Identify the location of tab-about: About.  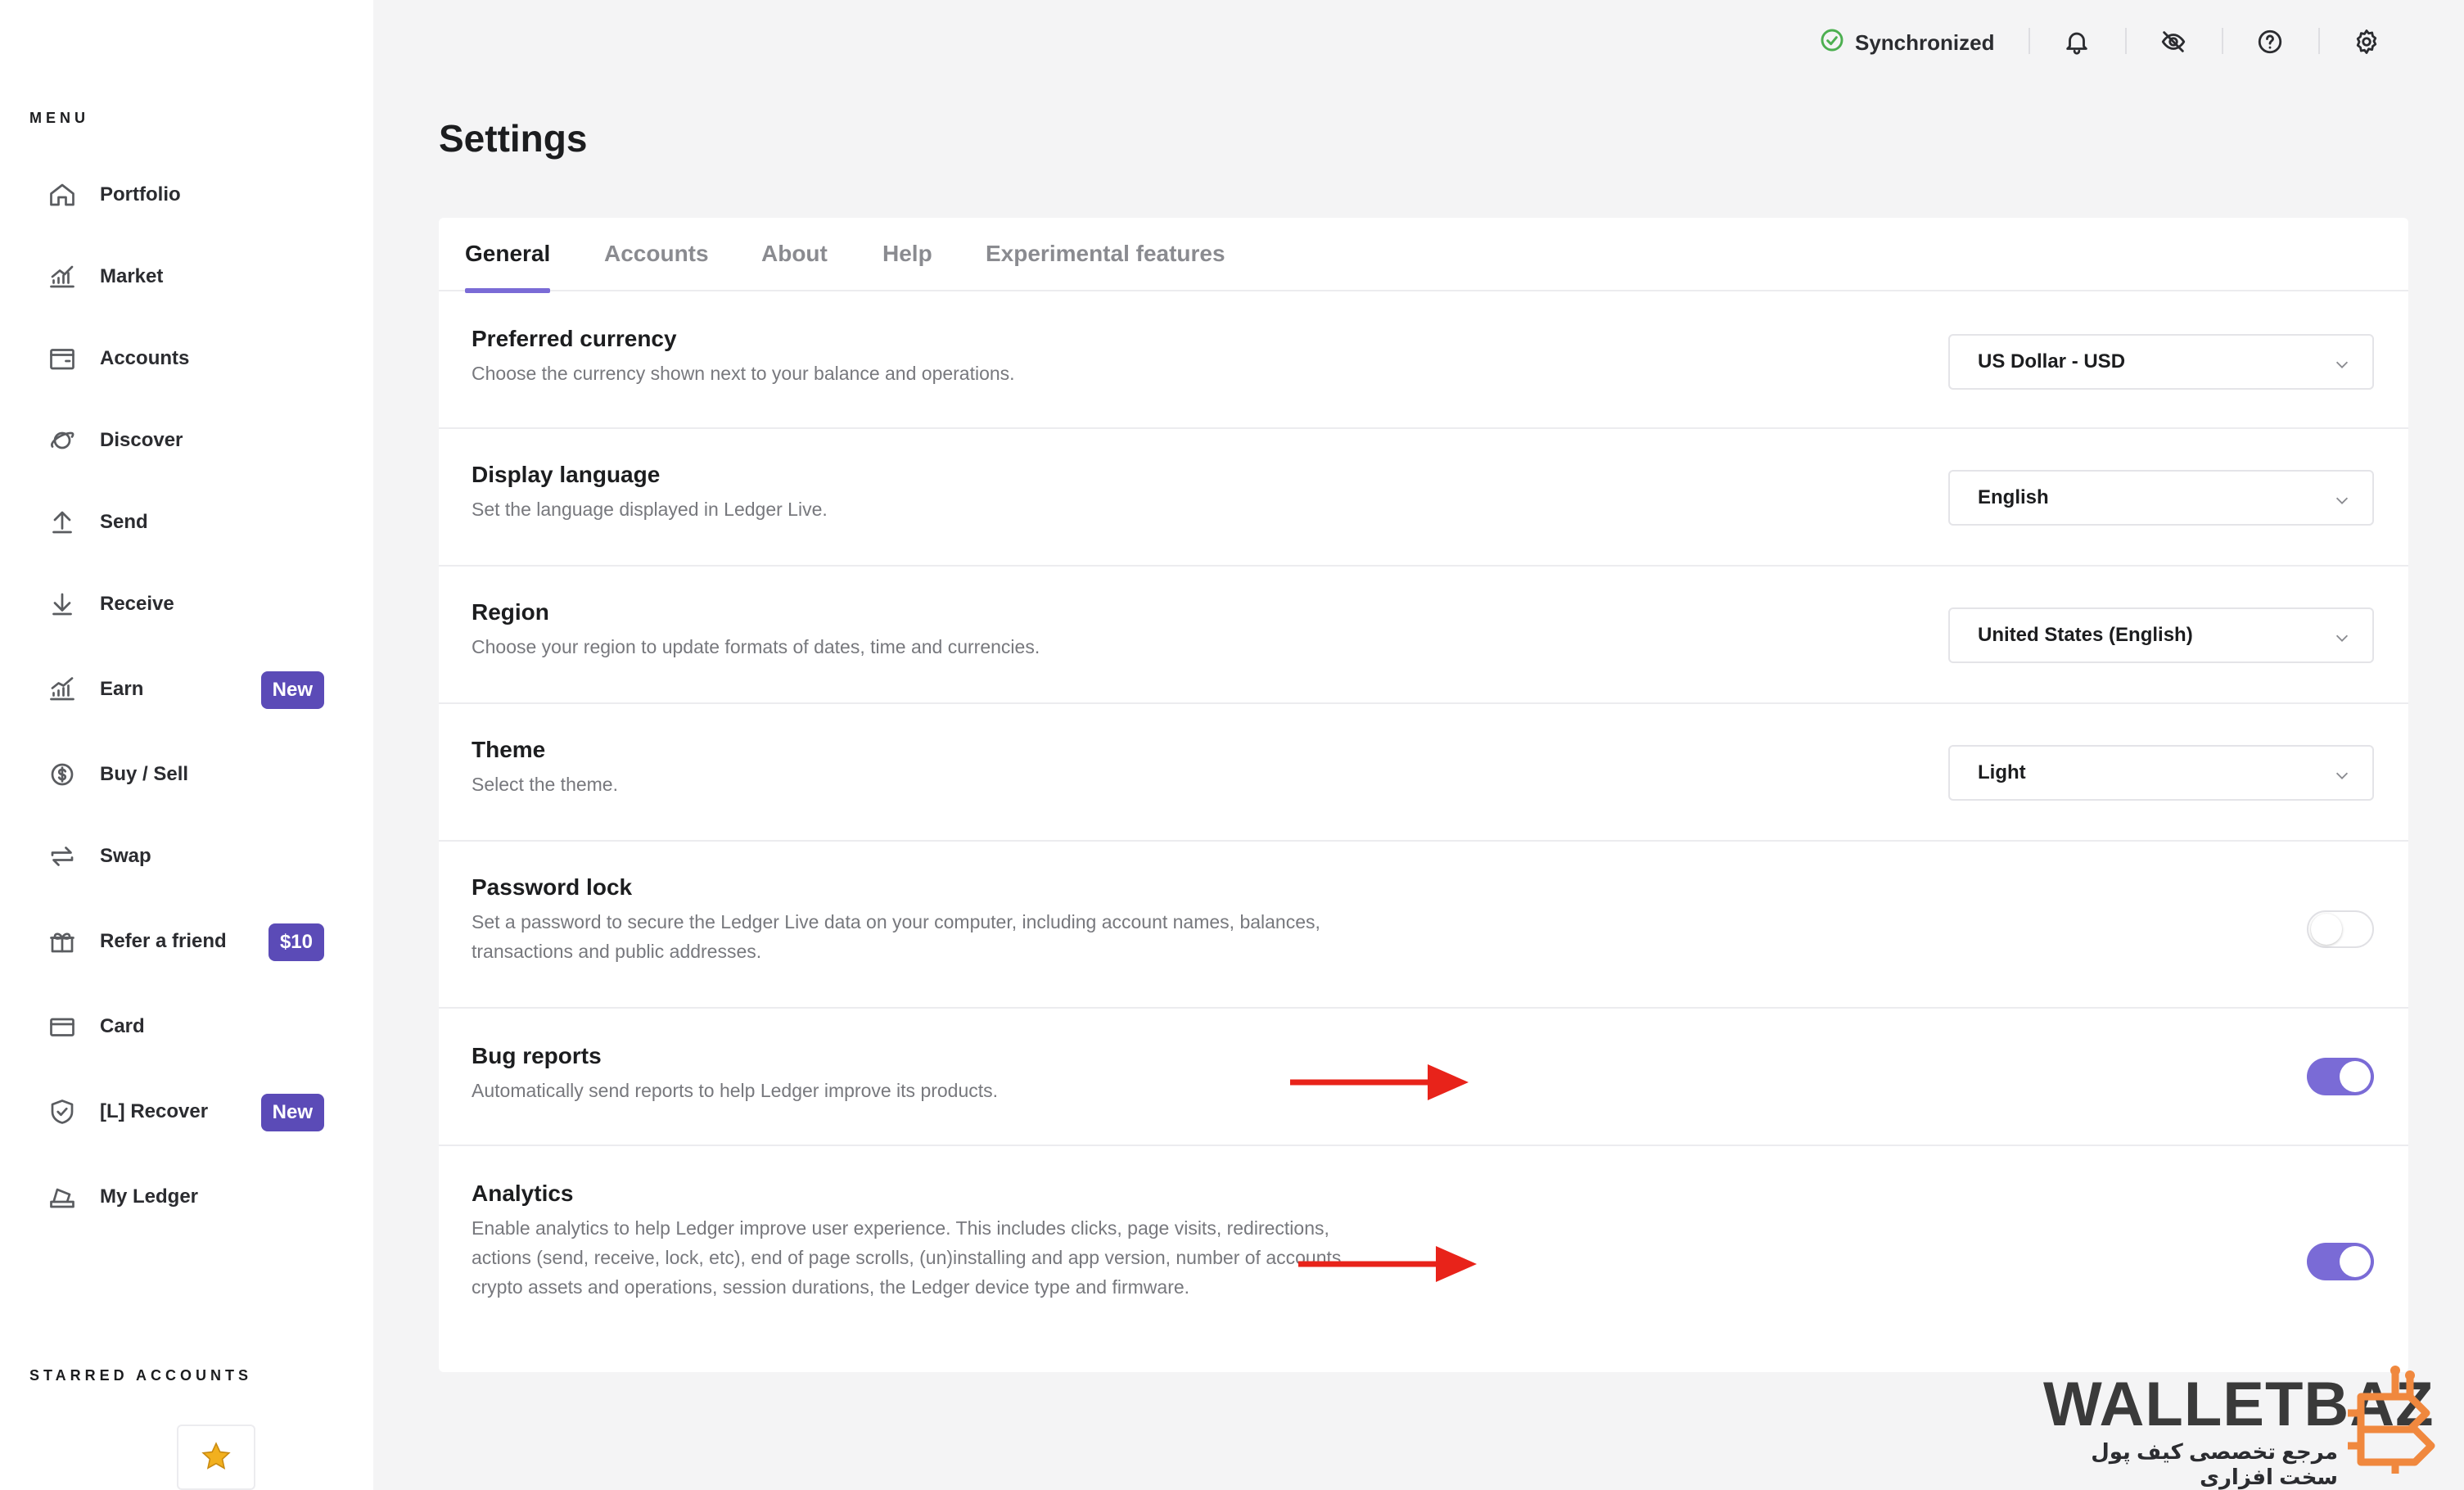
(795, 266).